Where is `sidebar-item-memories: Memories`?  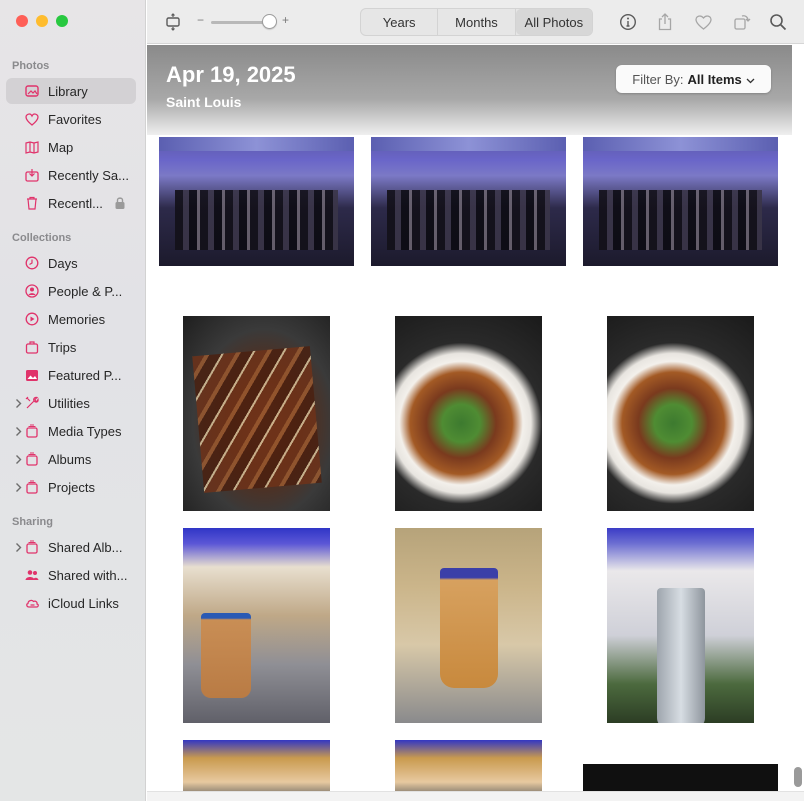
sidebar-item-memories: Memories is located at coordinates (71, 319).